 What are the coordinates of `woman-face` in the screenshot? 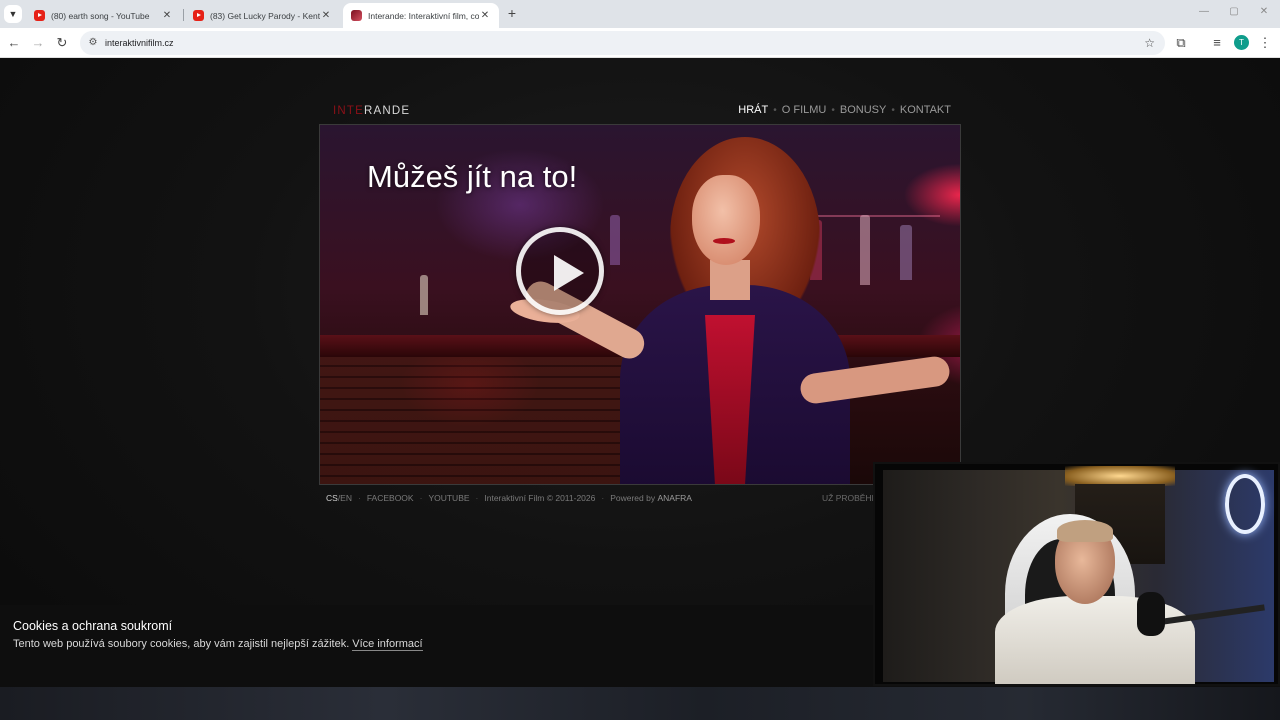 It's located at (726, 220).